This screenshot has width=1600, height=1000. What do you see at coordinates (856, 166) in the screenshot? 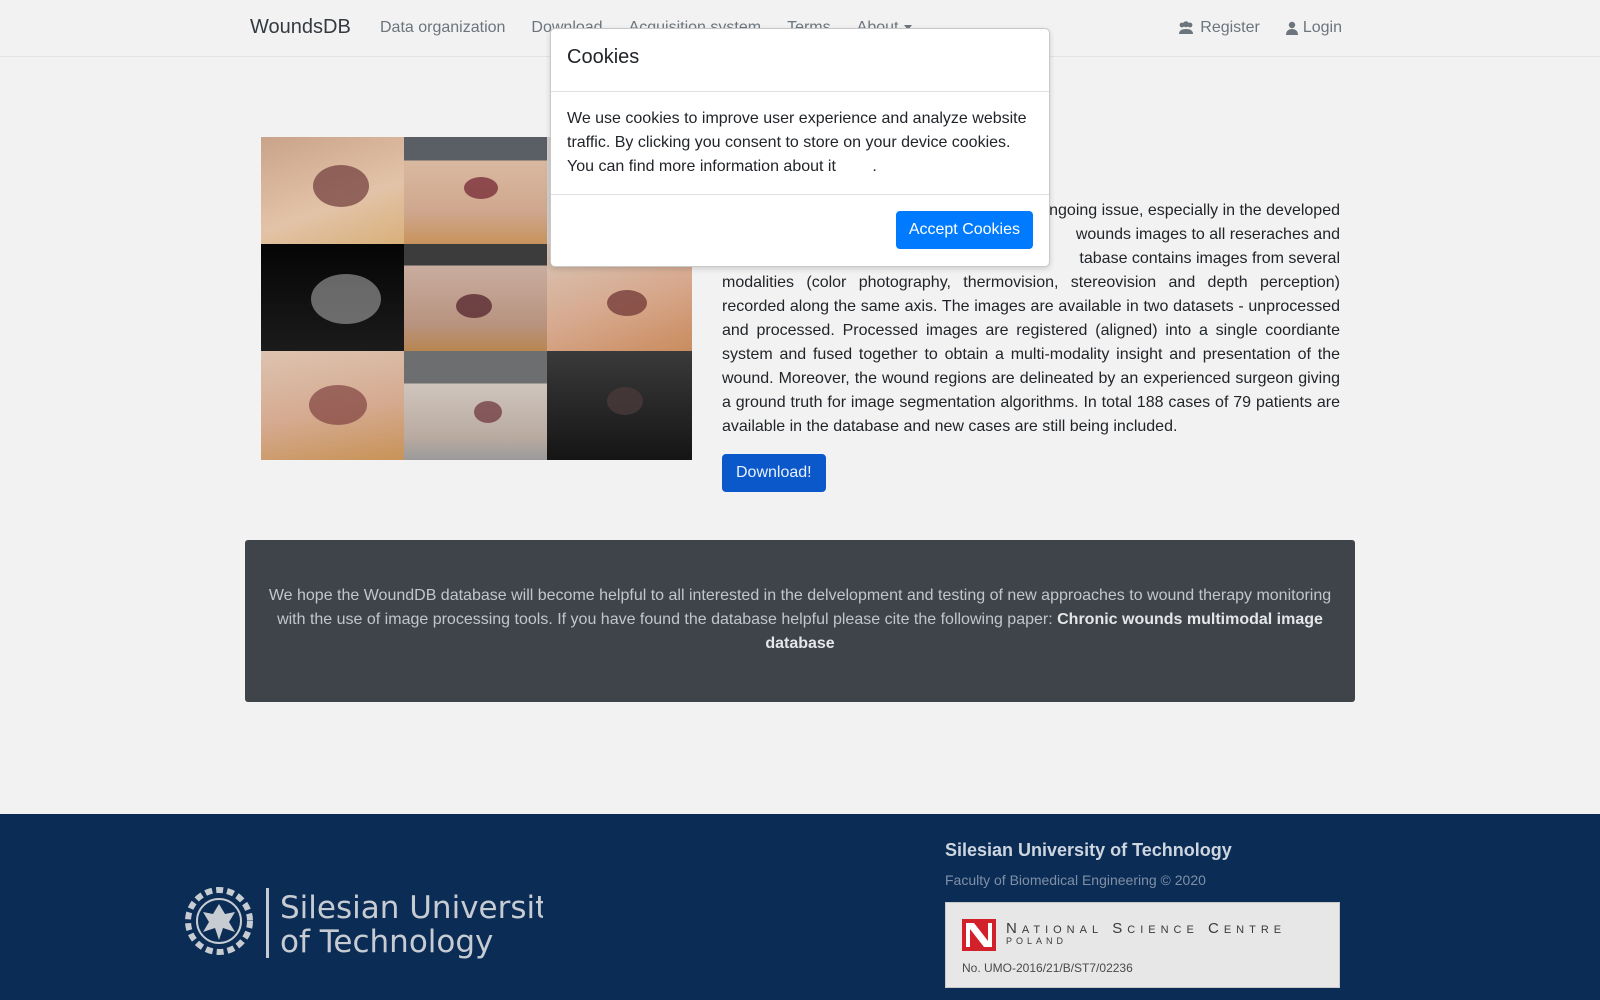
I see `cookie-info-link: here` at bounding box center [856, 166].